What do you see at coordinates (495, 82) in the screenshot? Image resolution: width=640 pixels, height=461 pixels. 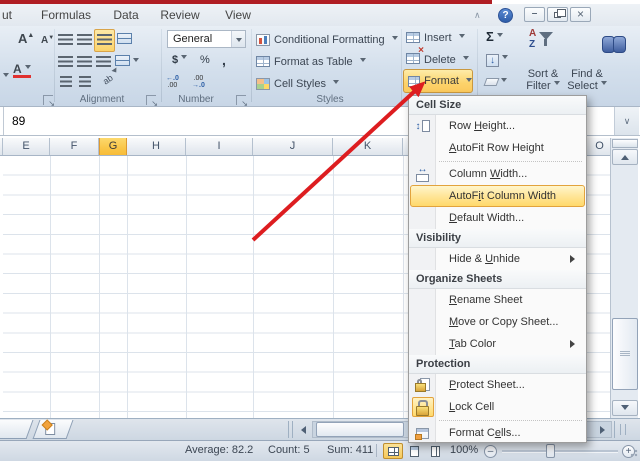 I see `clear-button` at bounding box center [495, 82].